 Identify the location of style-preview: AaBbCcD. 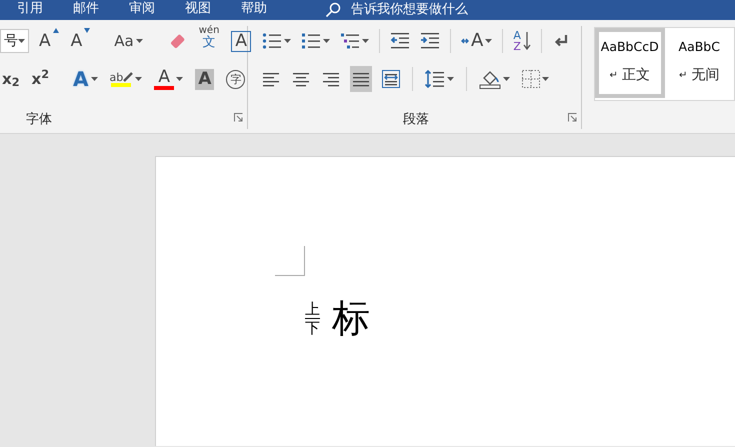
(629, 47).